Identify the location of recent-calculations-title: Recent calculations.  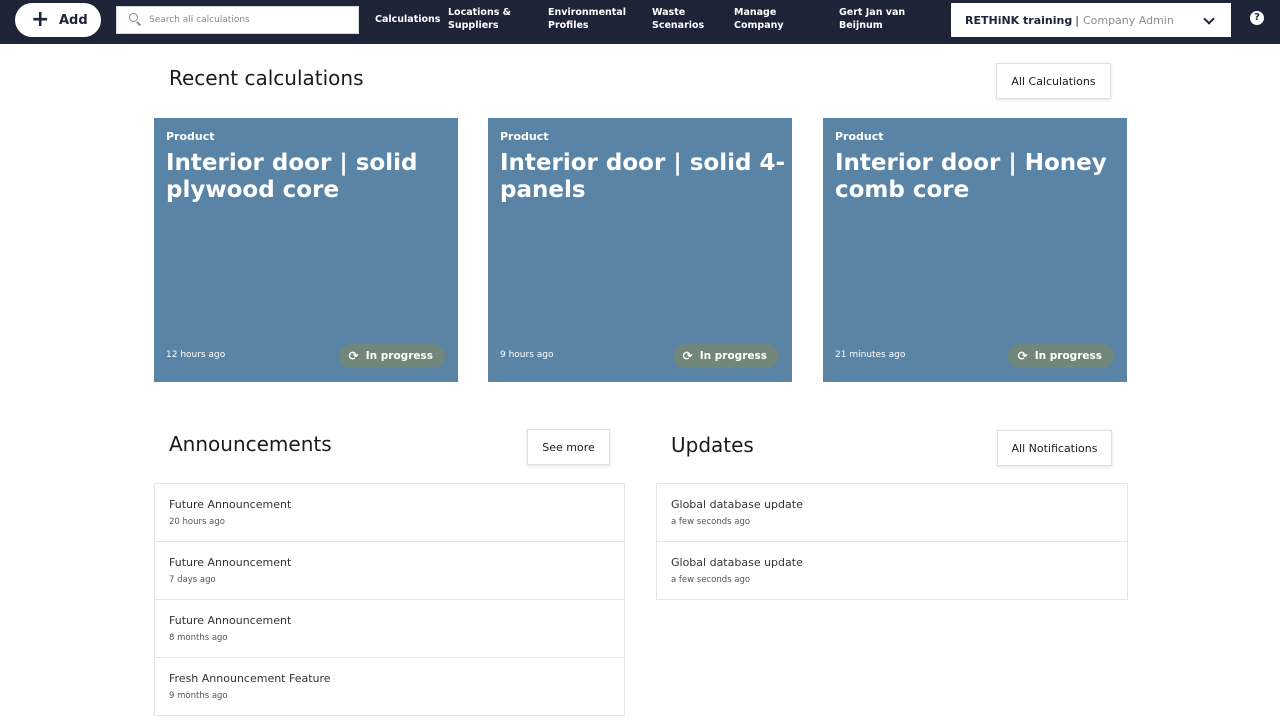
(266, 78).